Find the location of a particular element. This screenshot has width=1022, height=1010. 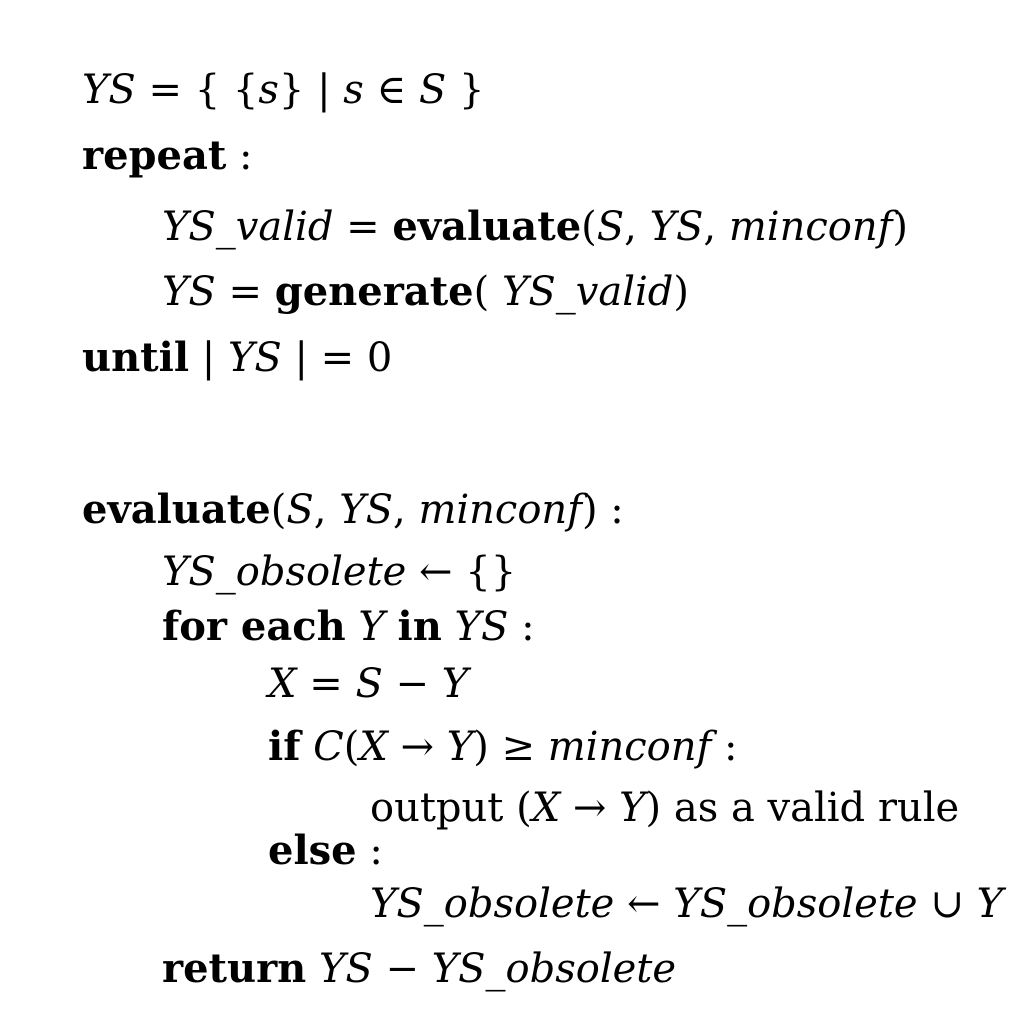

line-evaluate-call: YS_valid = evaluate(S, YS, minconf) is located at coordinates (535, 227).